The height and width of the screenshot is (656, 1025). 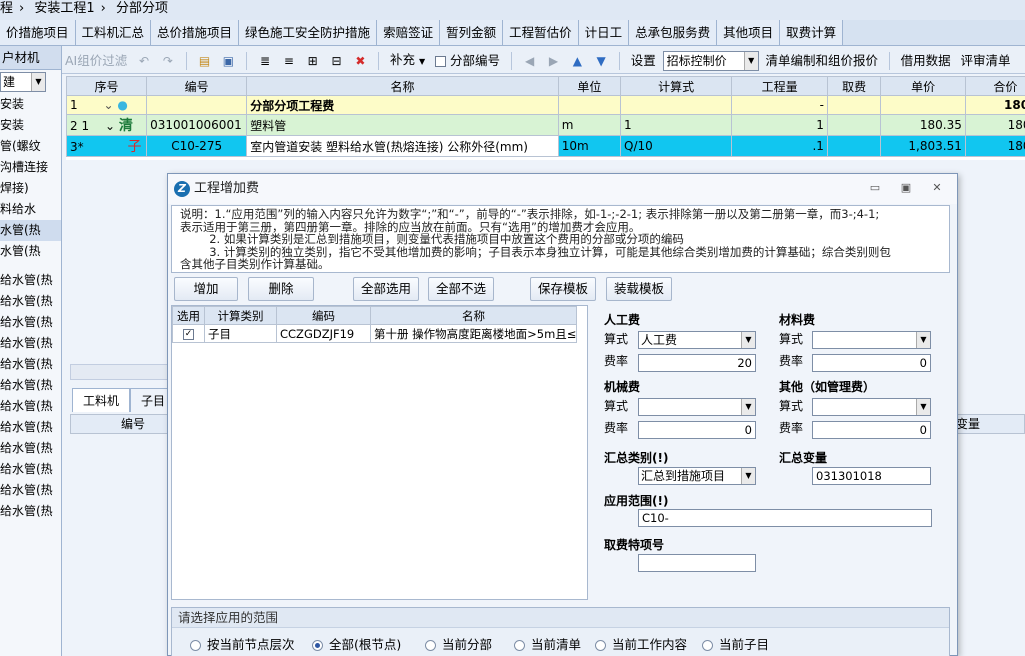 What do you see at coordinates (779, 86) in the screenshot?
I see `col-header-qty: 工程量` at bounding box center [779, 86].